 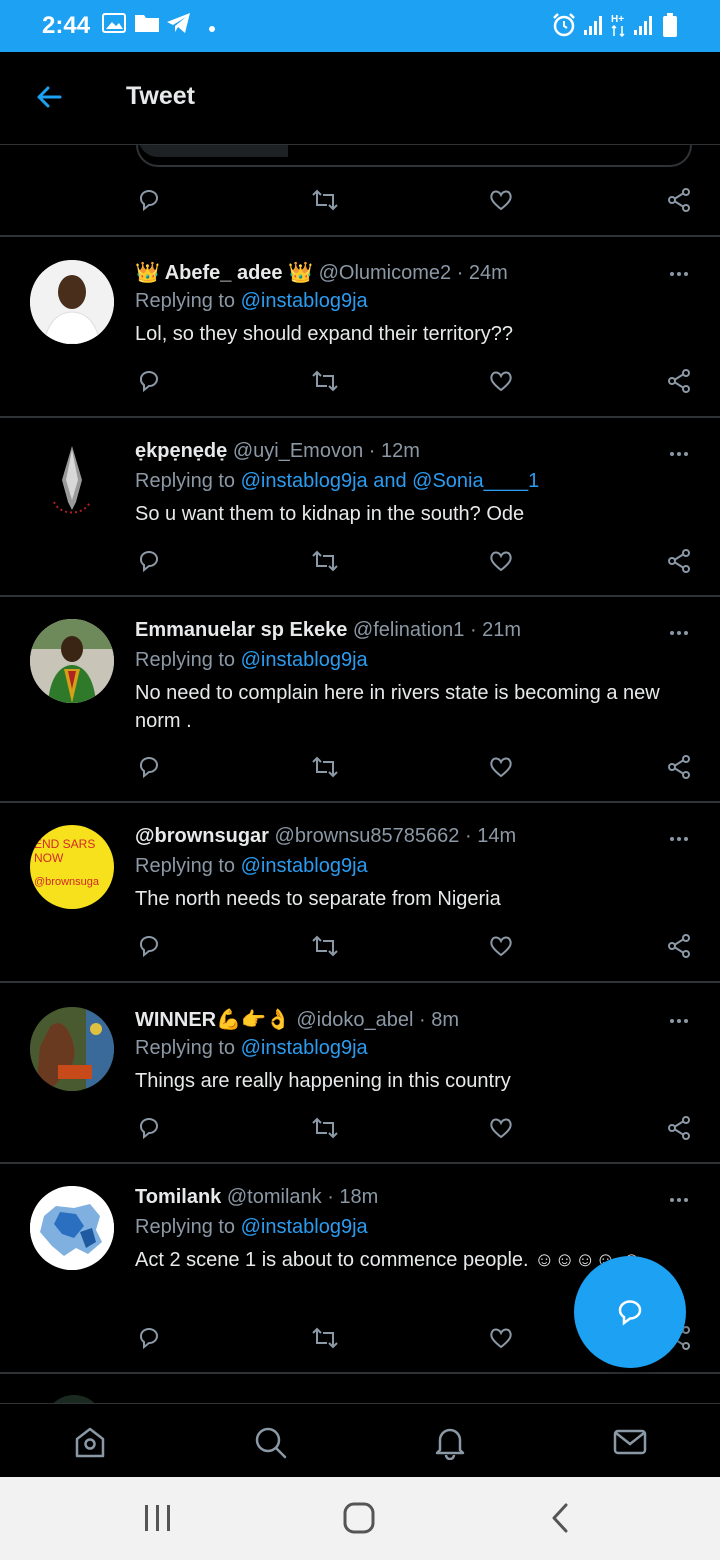 What do you see at coordinates (495, 630) in the screenshot?
I see `tweet-time: · 21m` at bounding box center [495, 630].